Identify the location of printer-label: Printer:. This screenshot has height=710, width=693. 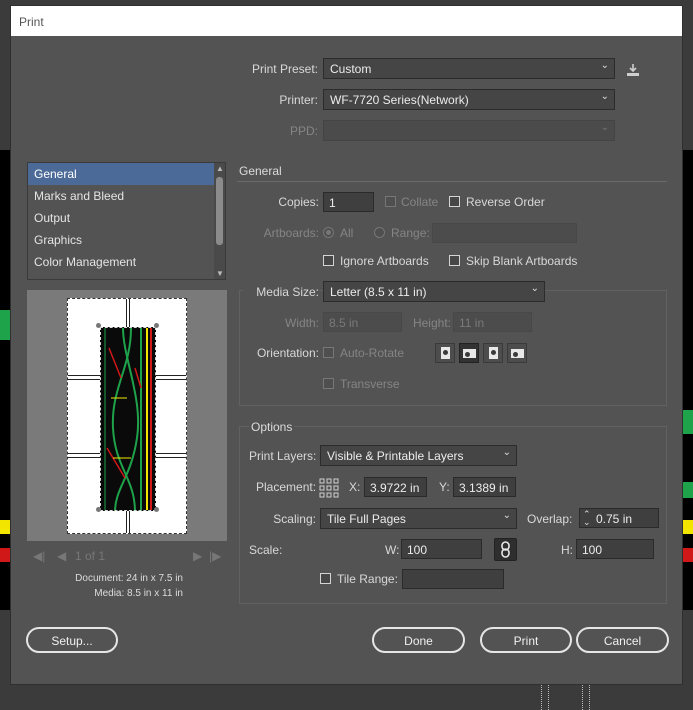
(298, 100).